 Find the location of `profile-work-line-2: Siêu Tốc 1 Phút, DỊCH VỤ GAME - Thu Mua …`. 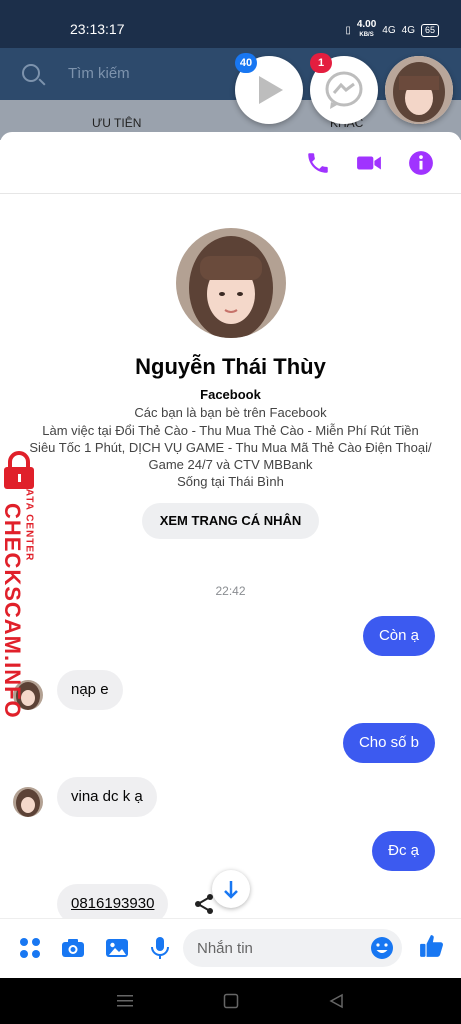

profile-work-line-2: Siêu Tốc 1 Phút, DỊCH VỤ GAME - Thu Mua … is located at coordinates (230, 447).